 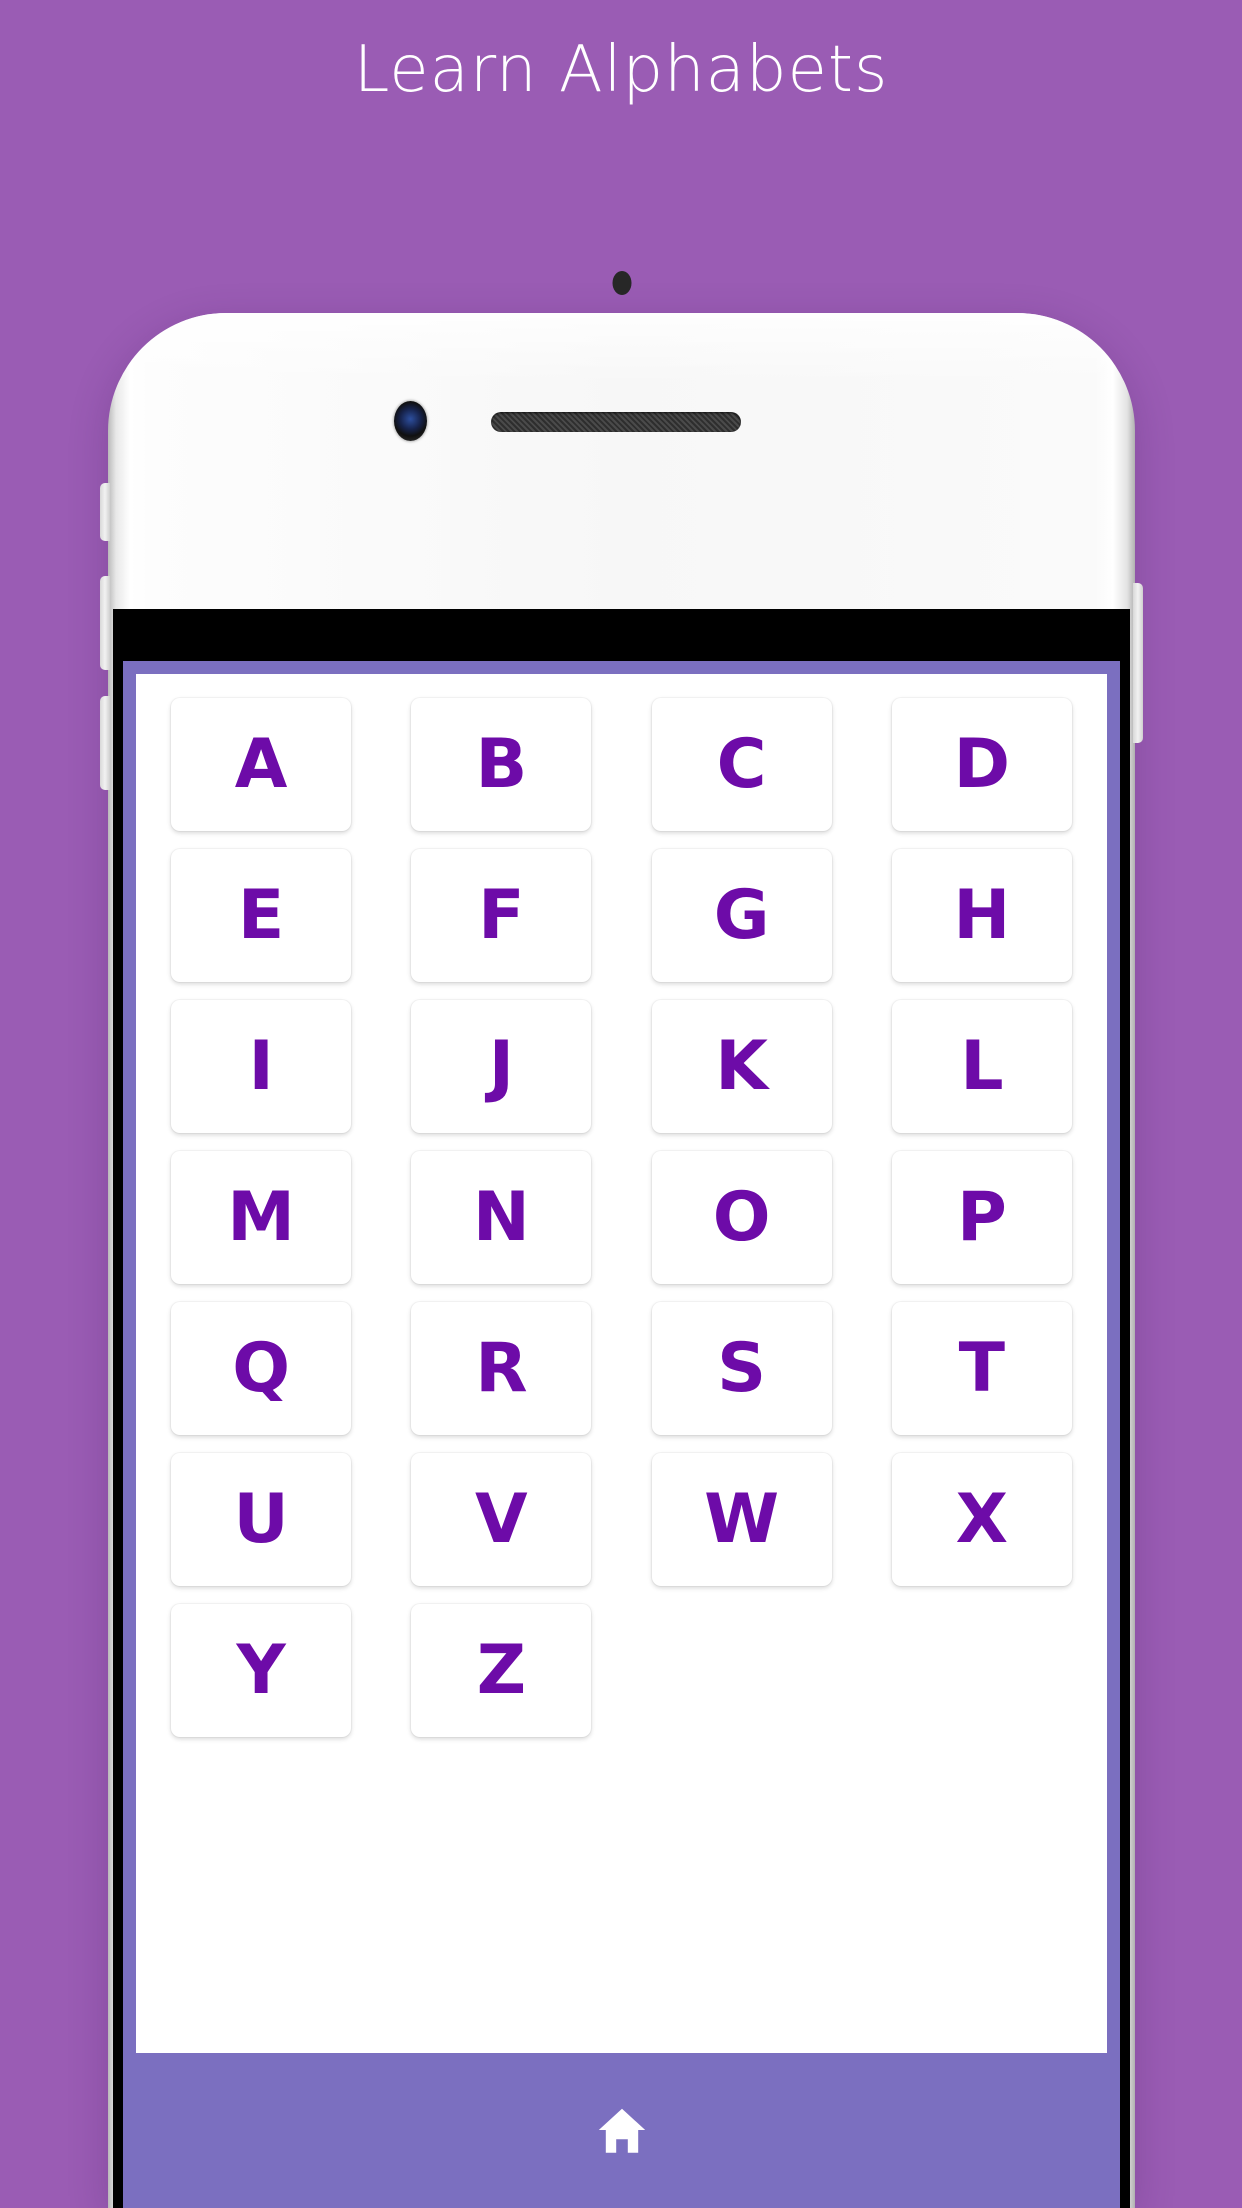 I want to click on camera-icon, so click(x=410, y=421).